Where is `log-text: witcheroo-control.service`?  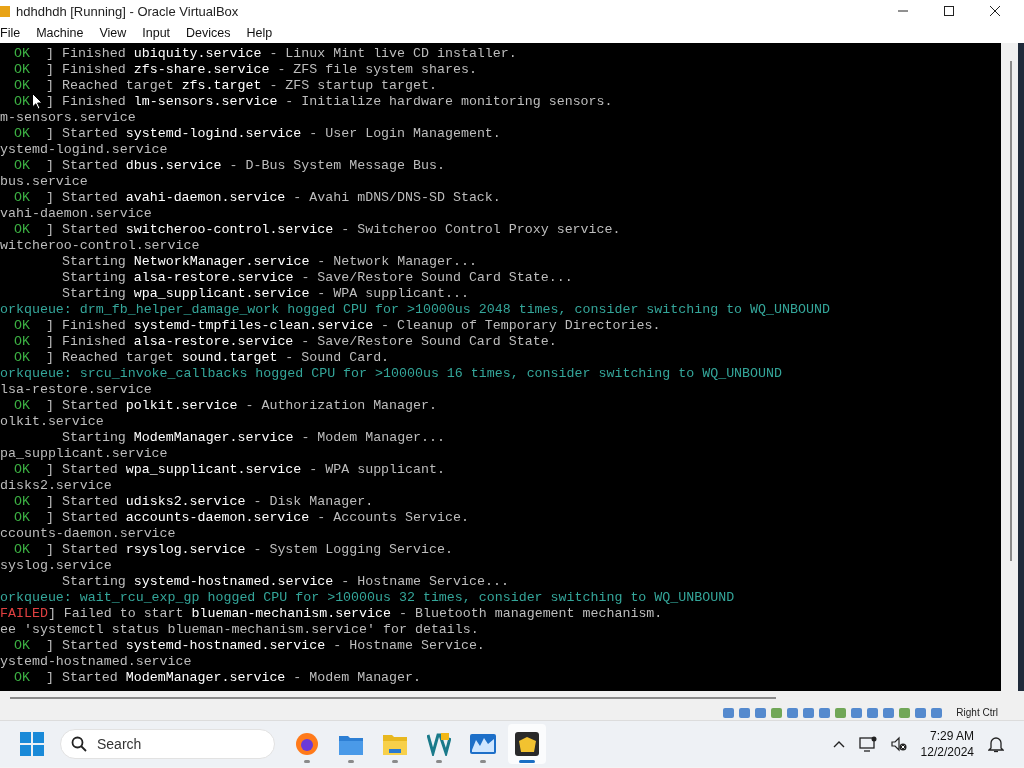 log-text: witcheroo-control.service is located at coordinates (100, 246).